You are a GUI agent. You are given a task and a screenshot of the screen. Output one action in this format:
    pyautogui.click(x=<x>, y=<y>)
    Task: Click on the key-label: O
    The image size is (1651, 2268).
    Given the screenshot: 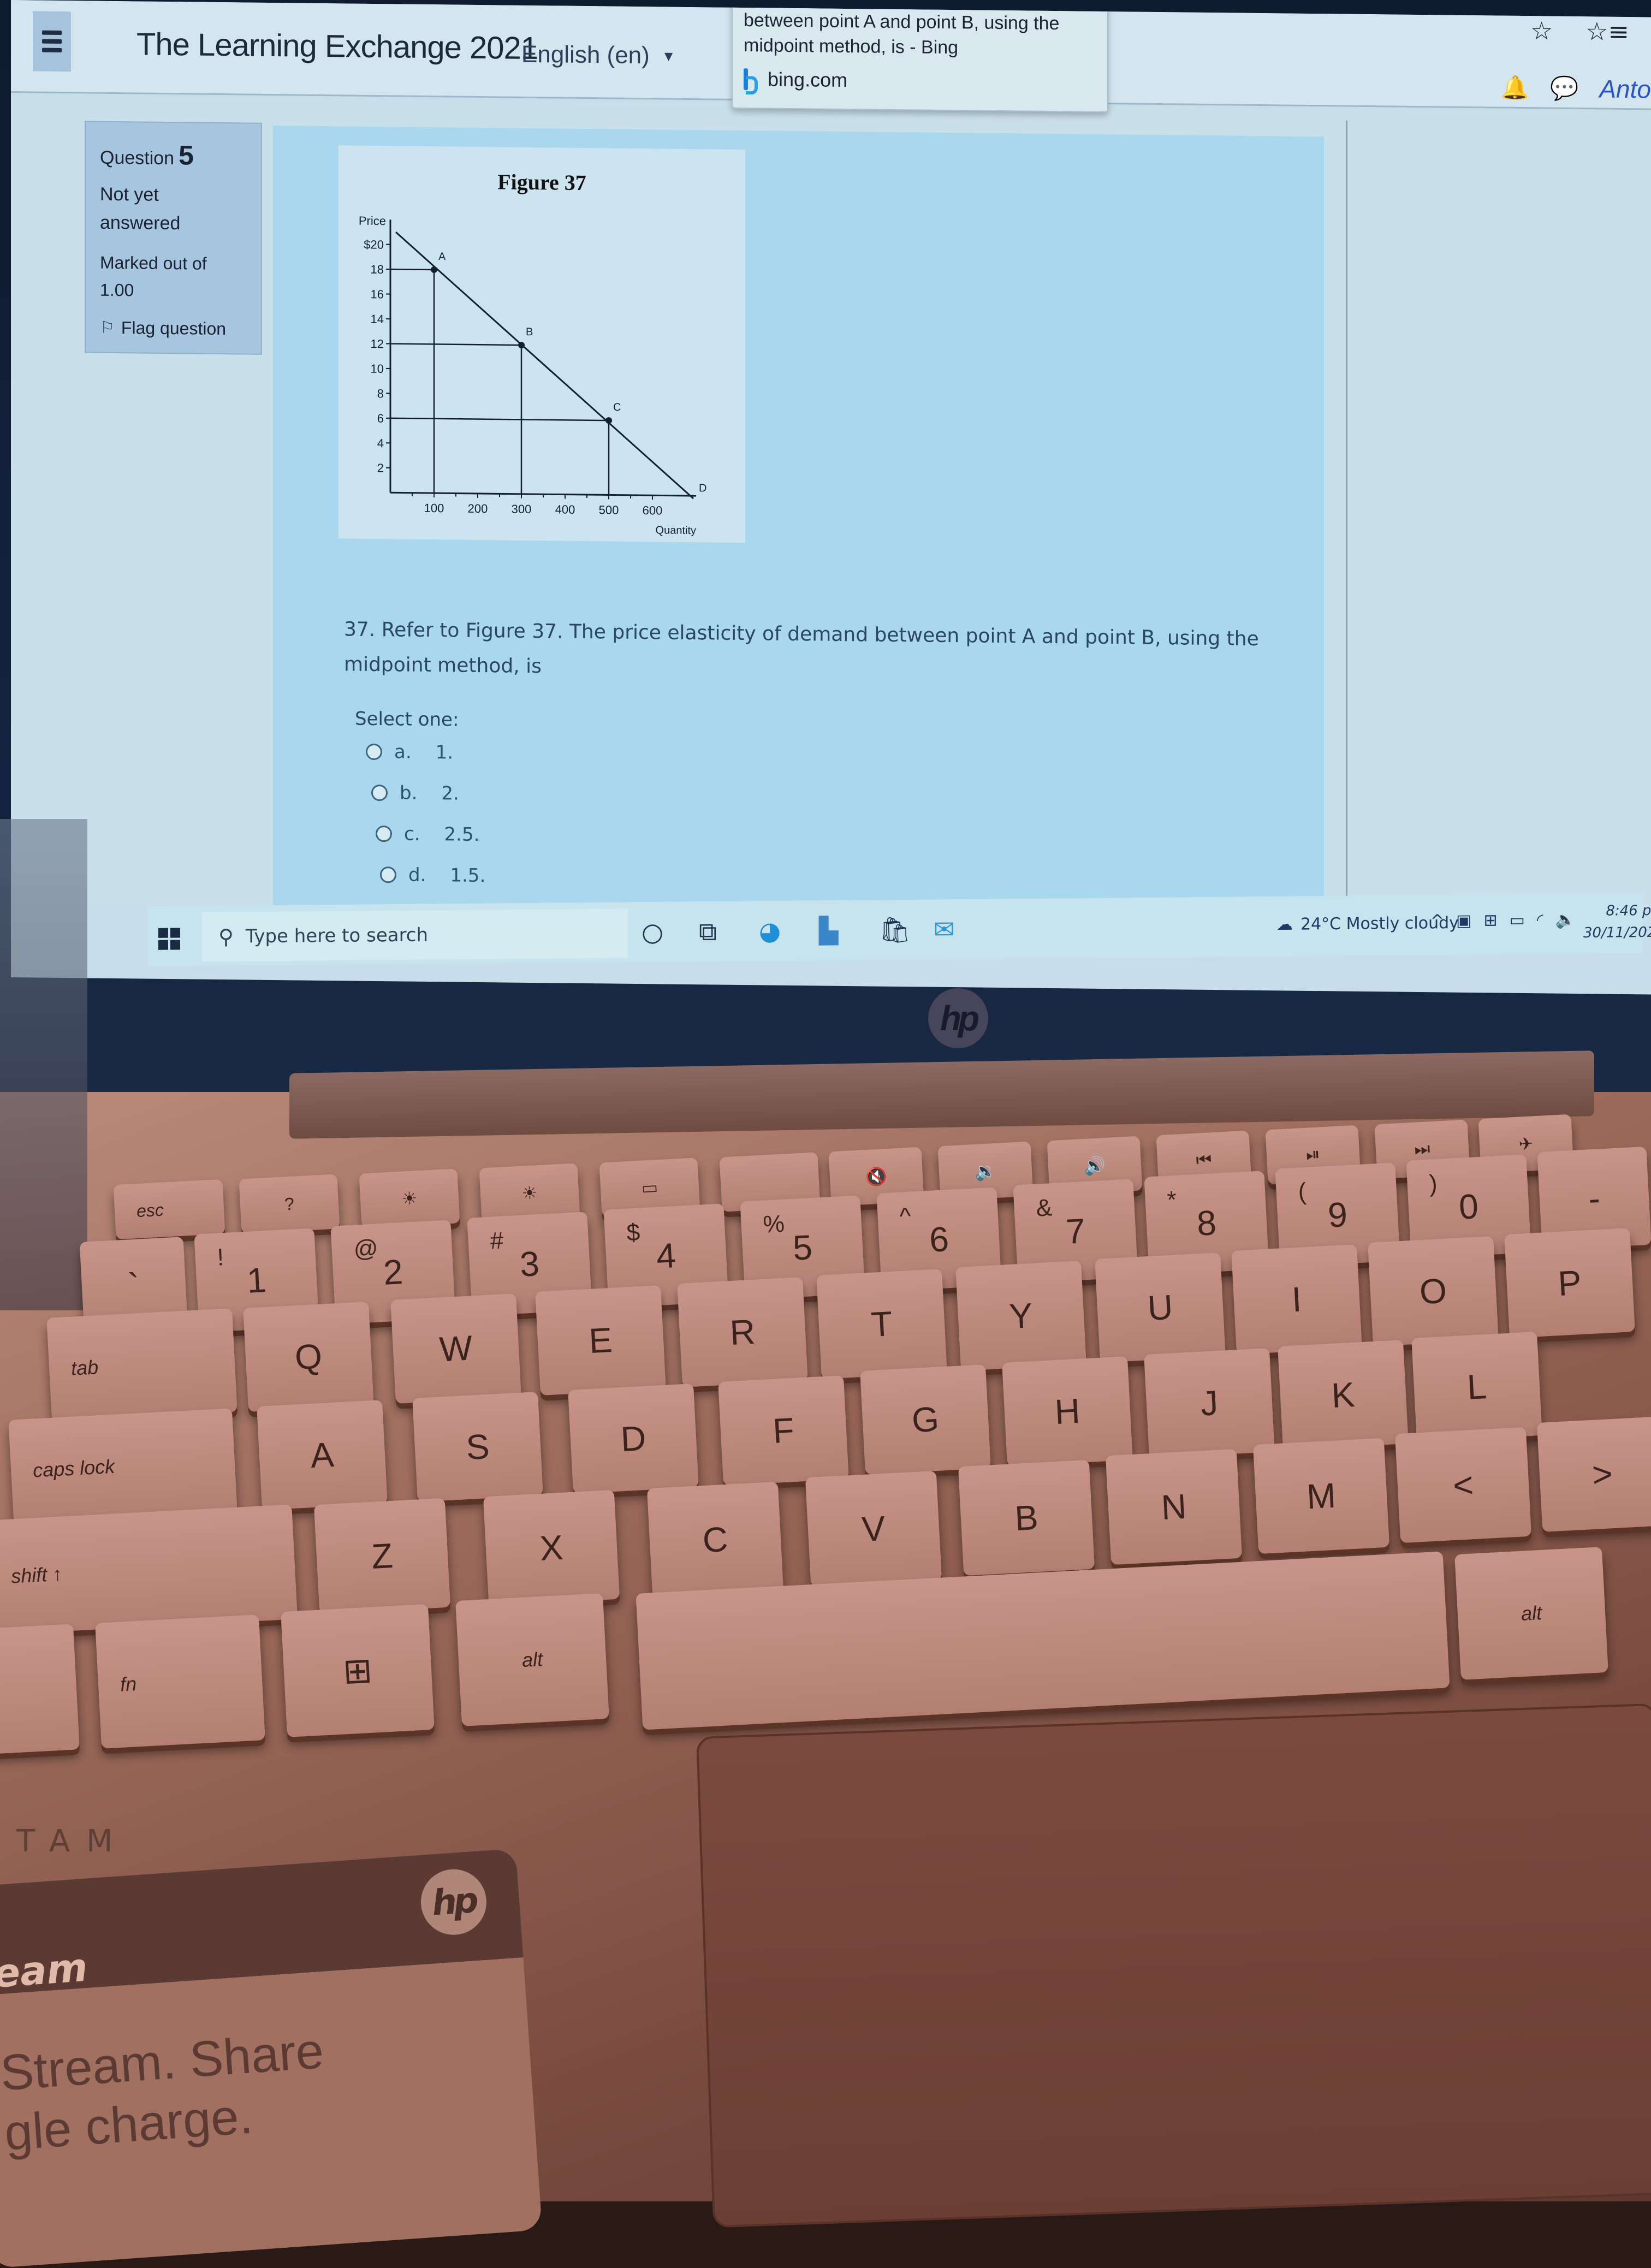 What is the action you would take?
    pyautogui.click(x=1433, y=1291)
    